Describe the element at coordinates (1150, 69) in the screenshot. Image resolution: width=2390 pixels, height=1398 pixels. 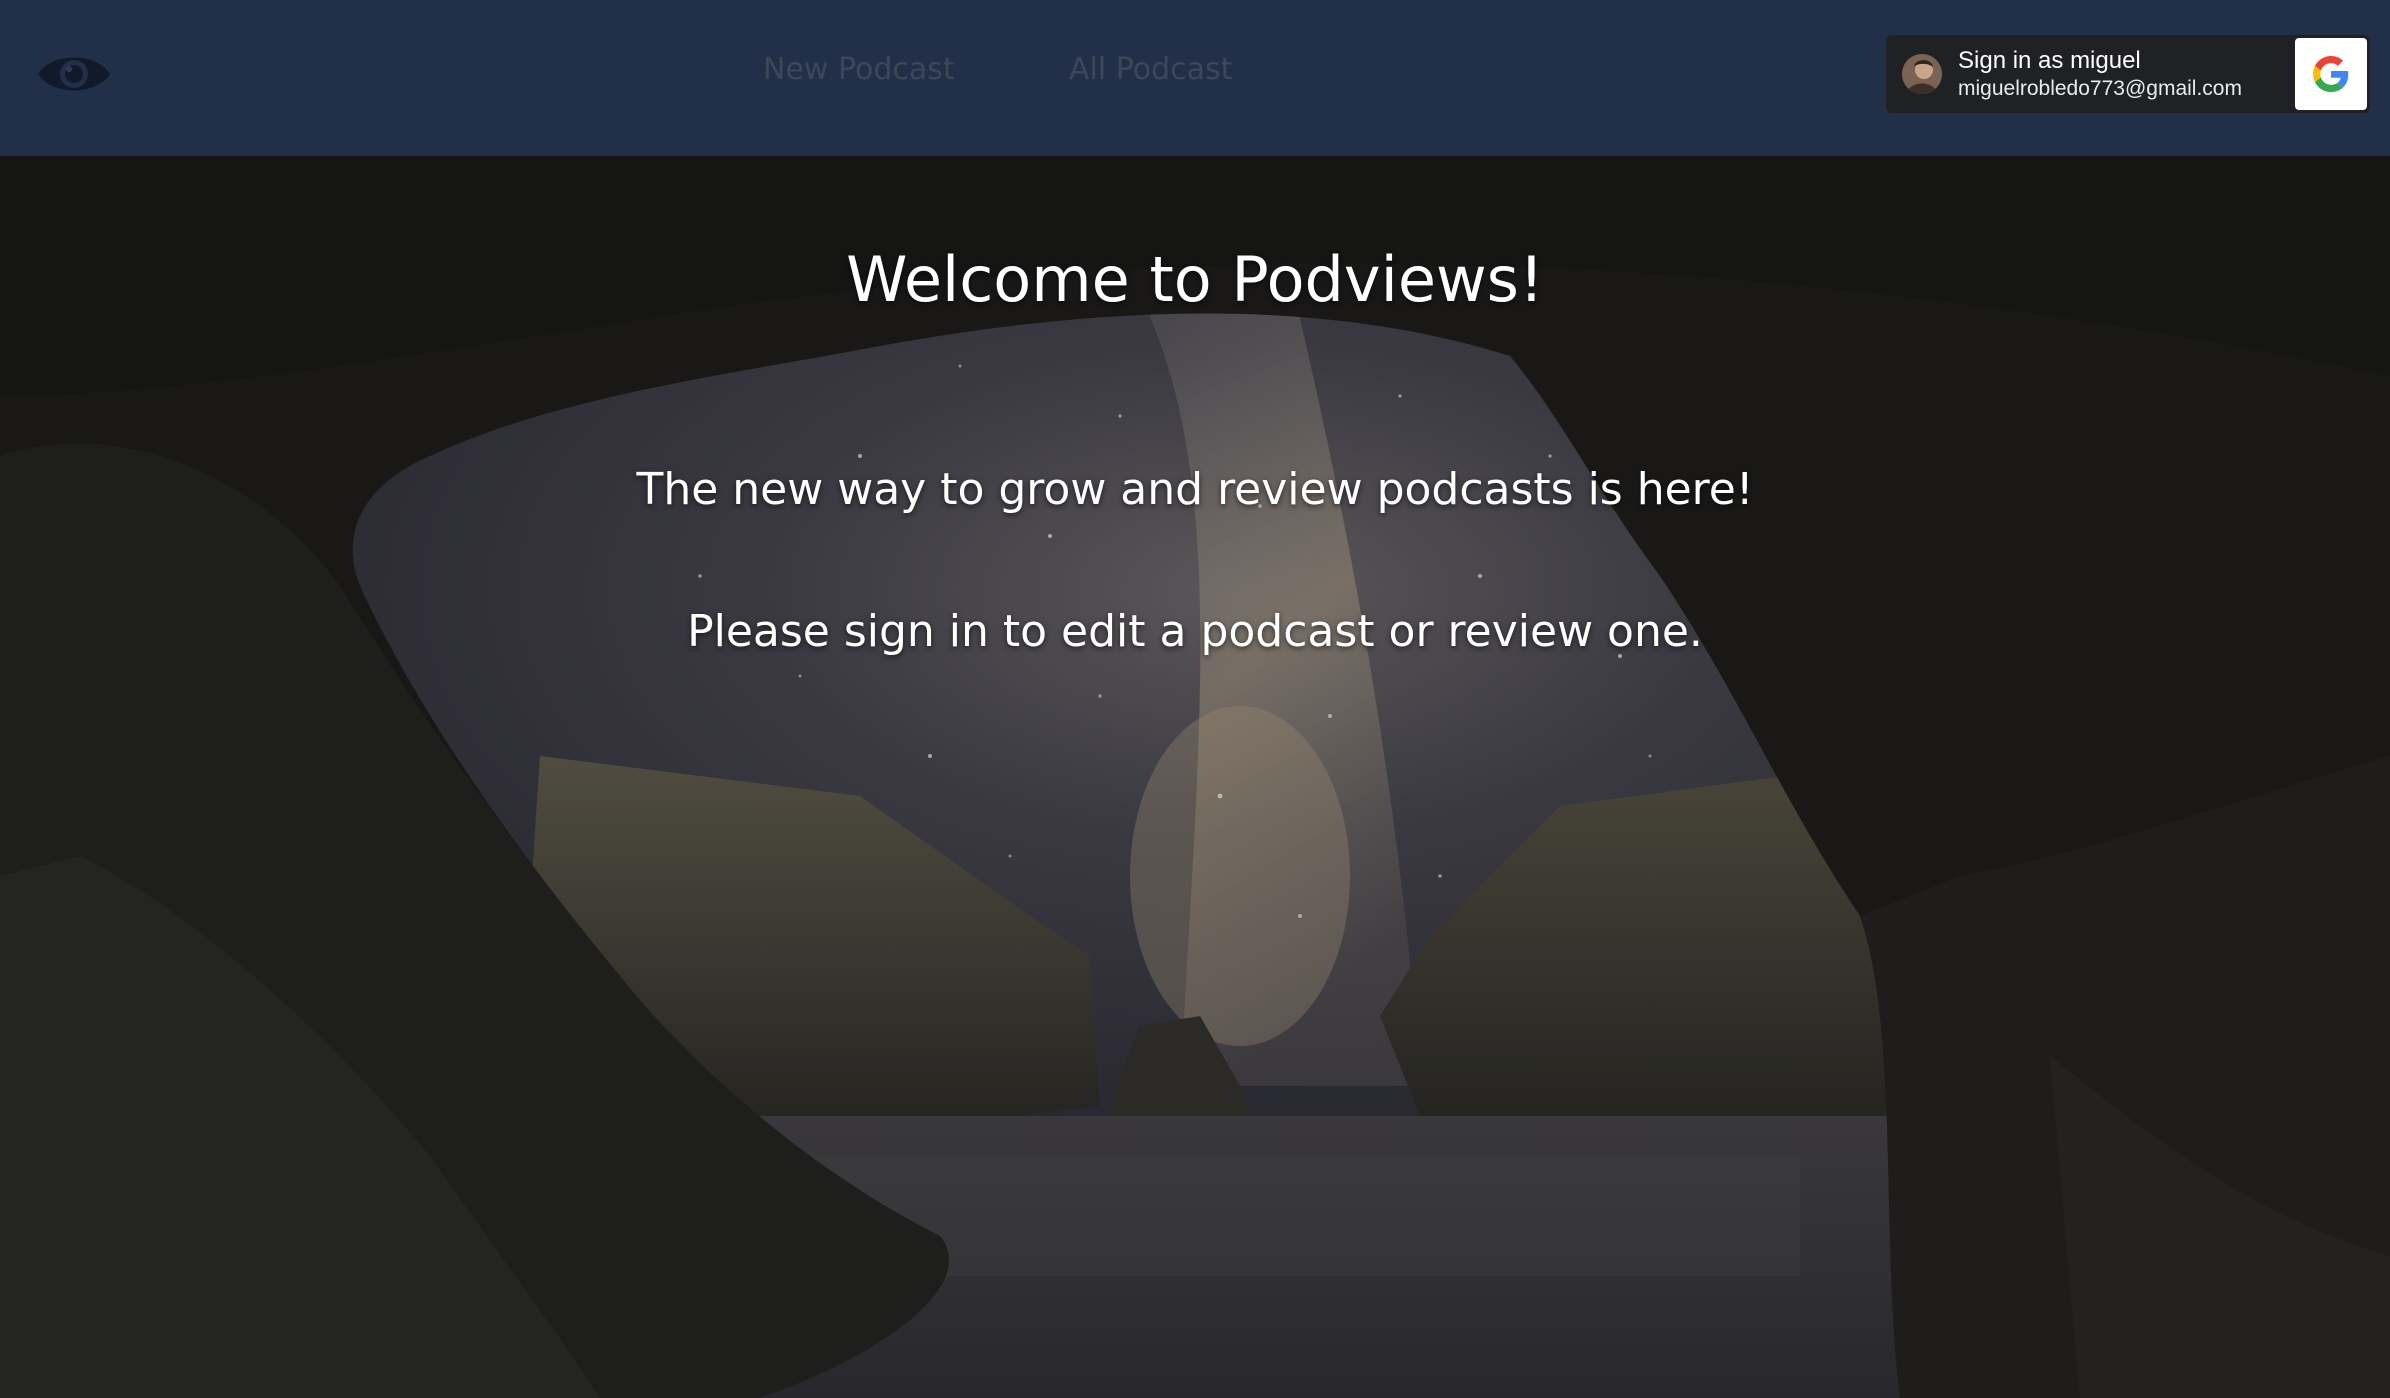
I see `nav-link-all-podcast: All Podcast` at that location.